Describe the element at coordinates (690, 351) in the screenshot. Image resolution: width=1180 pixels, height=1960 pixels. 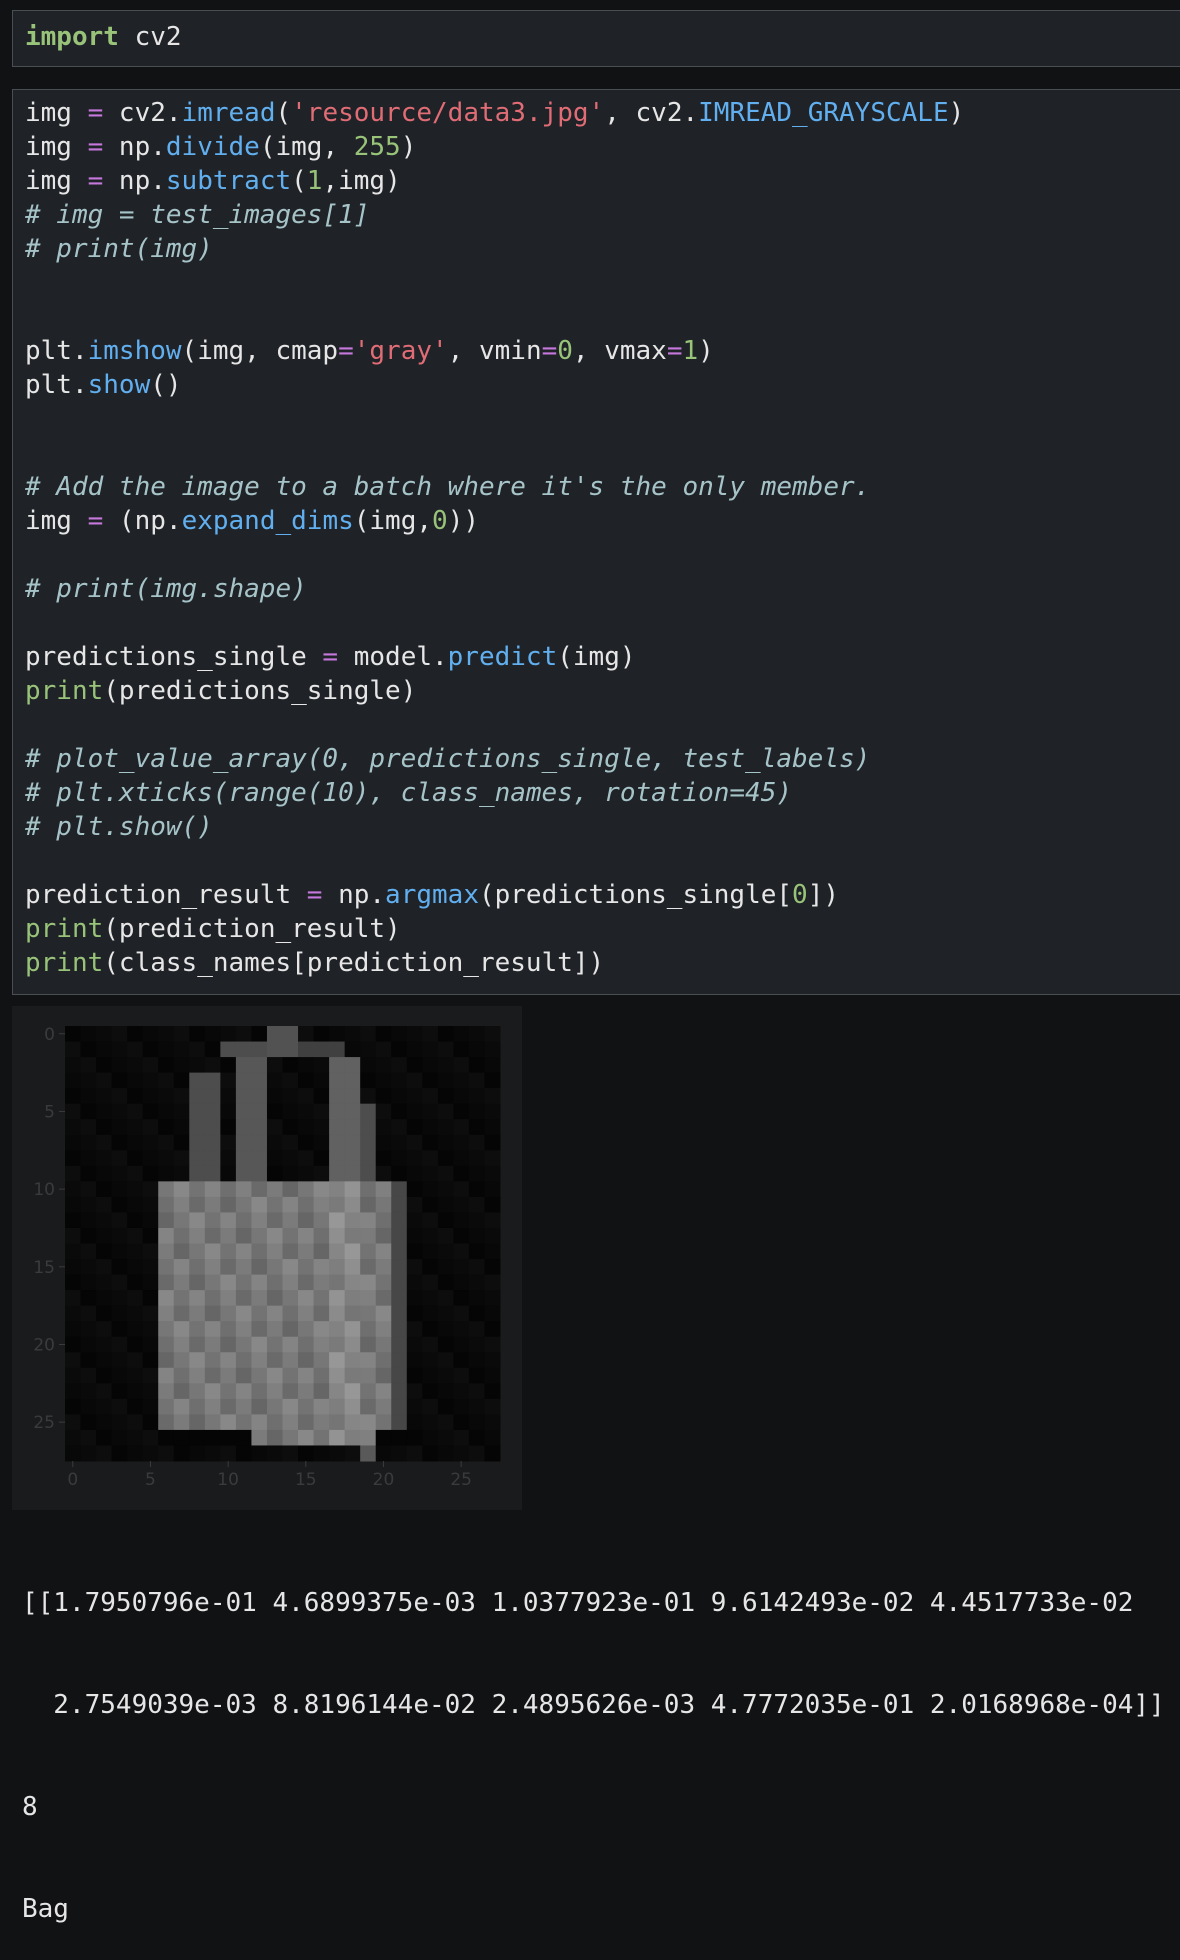
I see `code-token: 1` at that location.